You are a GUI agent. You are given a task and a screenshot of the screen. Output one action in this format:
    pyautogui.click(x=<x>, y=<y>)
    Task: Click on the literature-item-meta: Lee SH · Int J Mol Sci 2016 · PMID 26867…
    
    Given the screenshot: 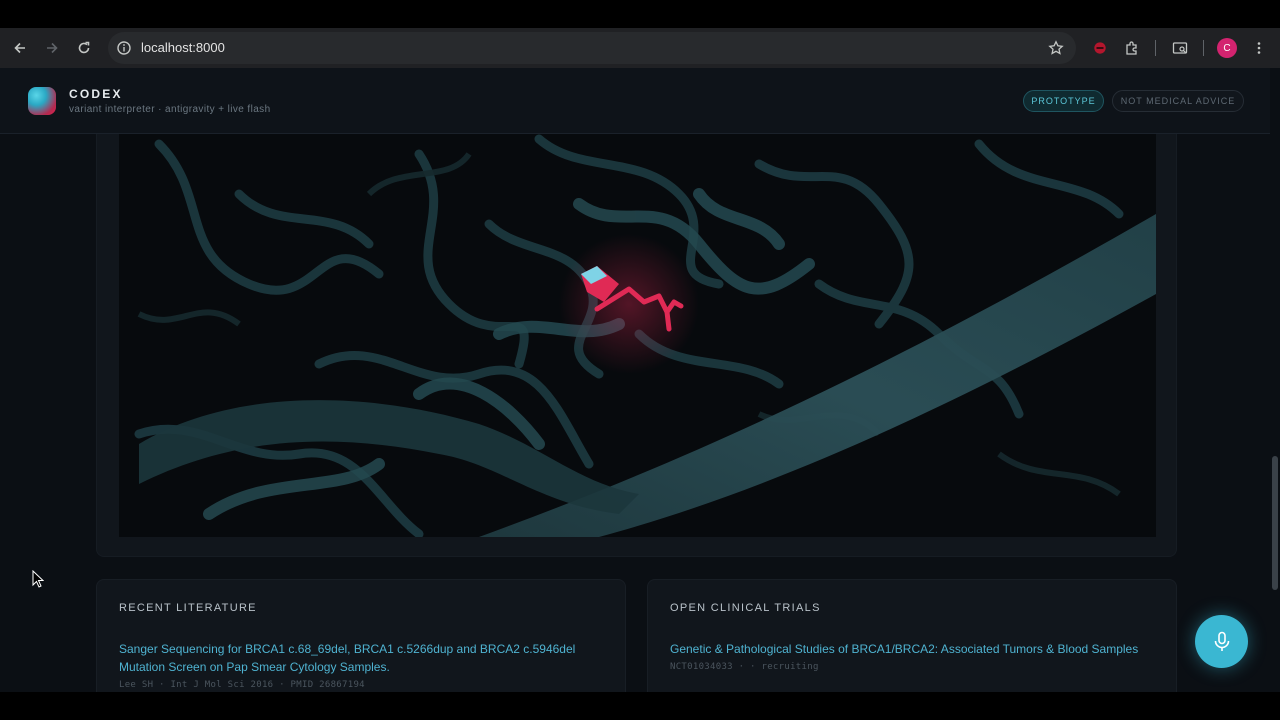 What is the action you would take?
    pyautogui.click(x=242, y=685)
    